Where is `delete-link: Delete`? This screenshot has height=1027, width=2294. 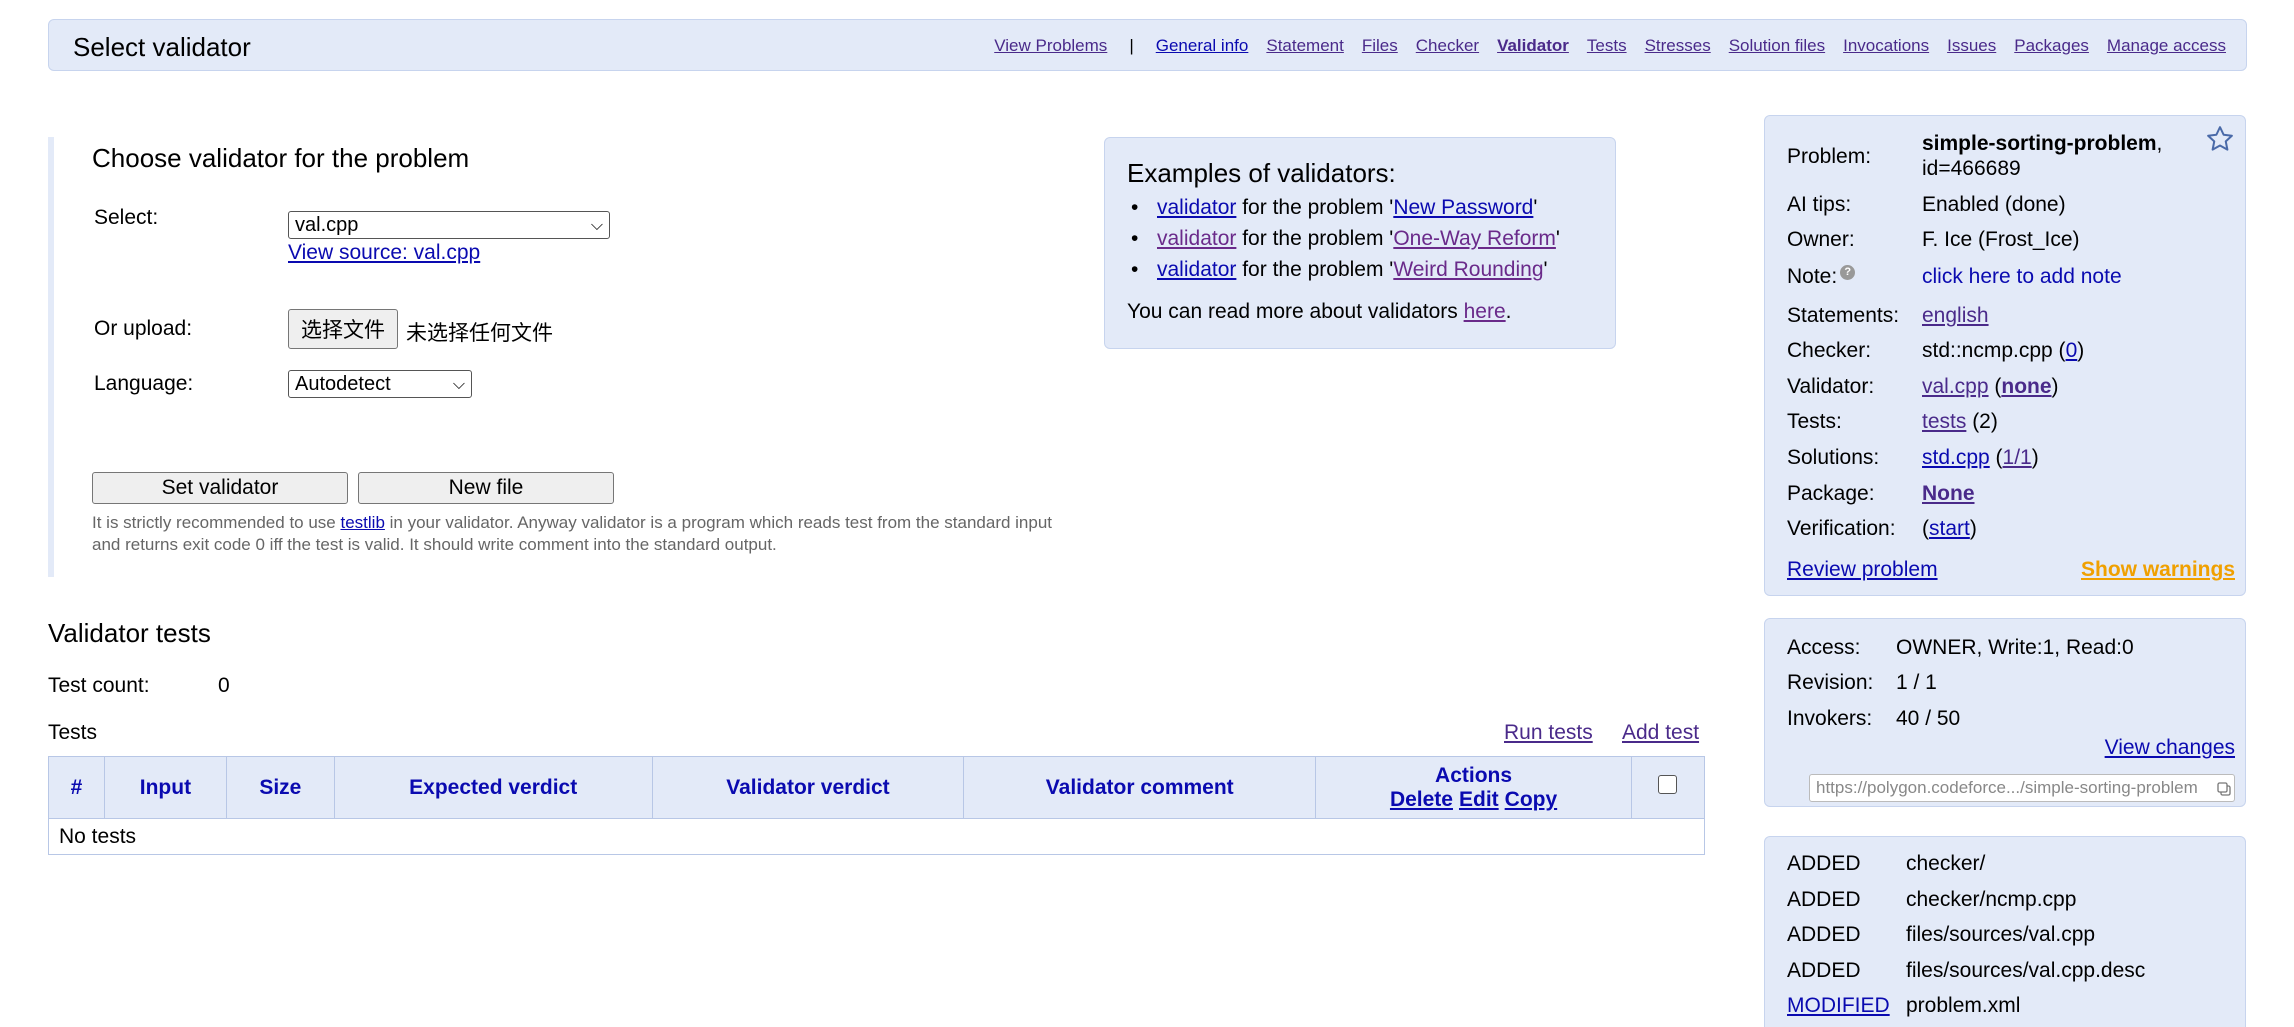
delete-link: Delete is located at coordinates (1421, 799).